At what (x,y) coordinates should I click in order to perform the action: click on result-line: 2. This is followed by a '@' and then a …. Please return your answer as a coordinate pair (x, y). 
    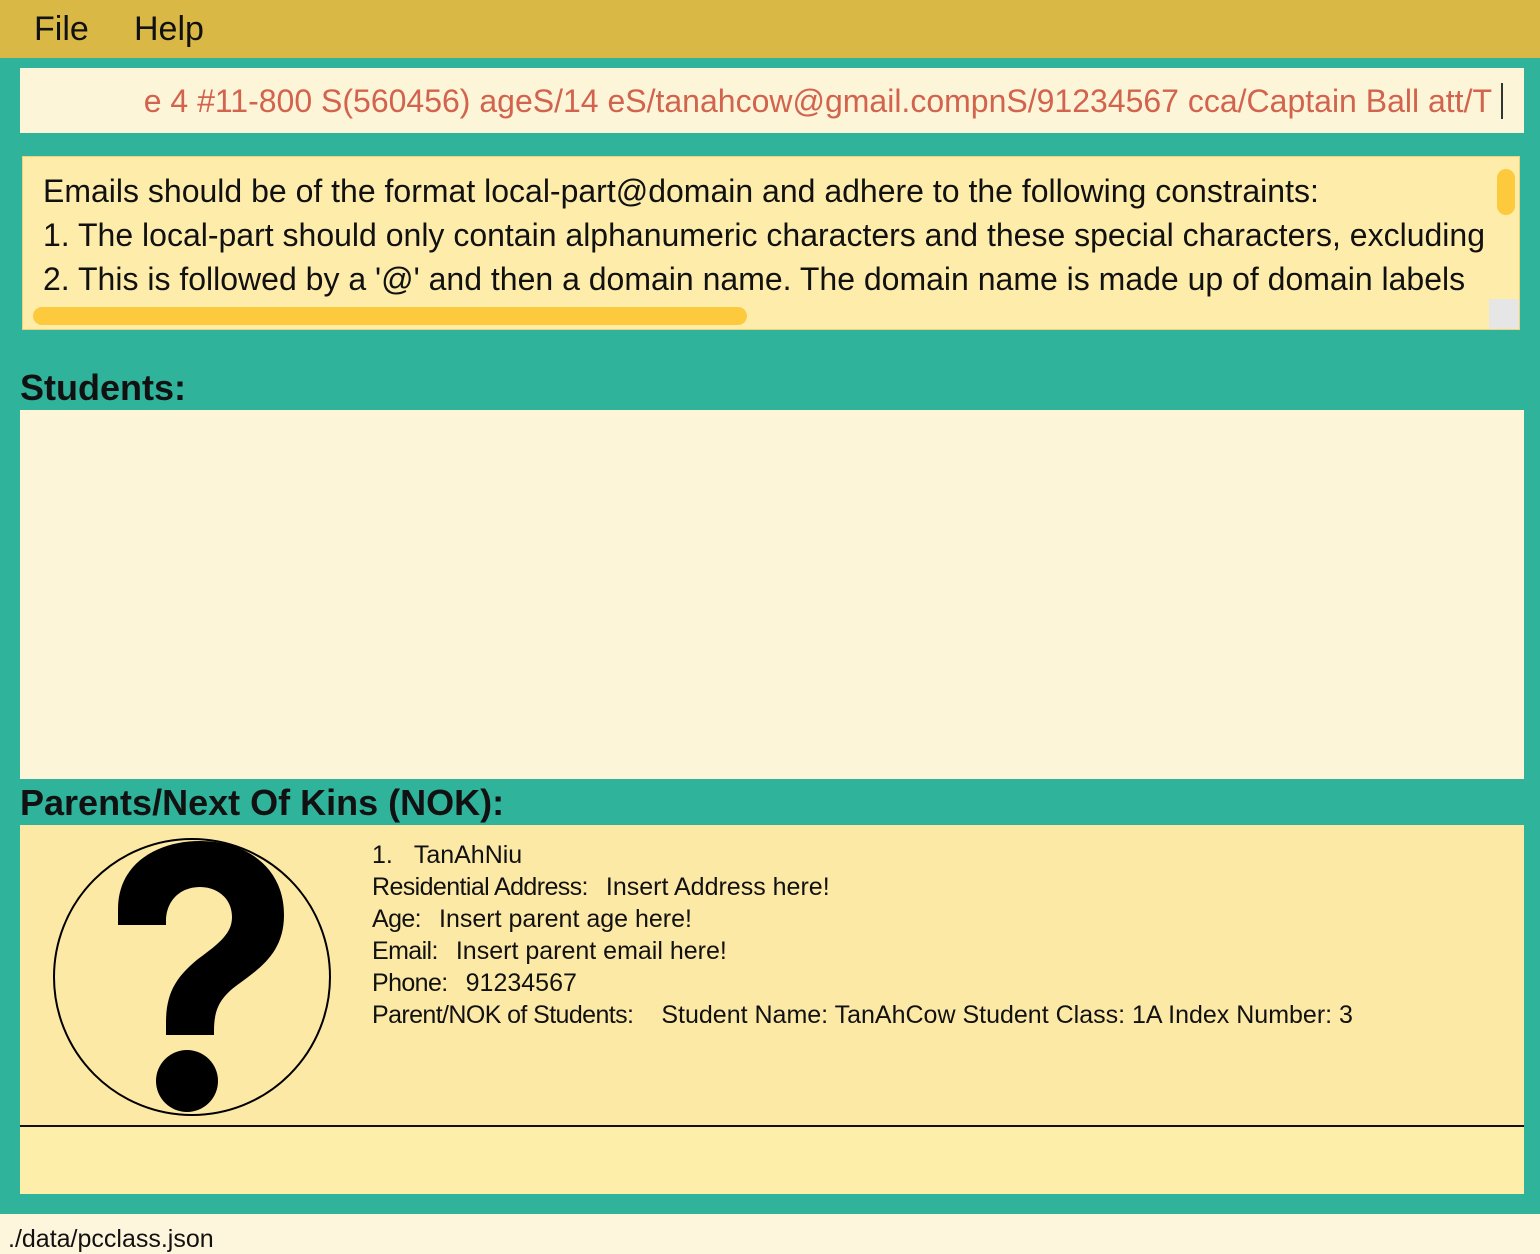
    Looking at the image, I should click on (754, 279).